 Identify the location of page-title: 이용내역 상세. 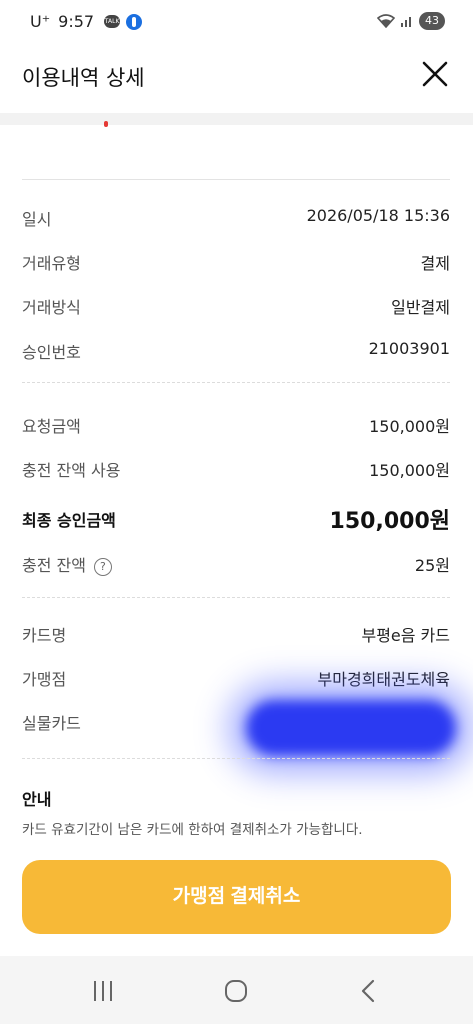
(83, 78).